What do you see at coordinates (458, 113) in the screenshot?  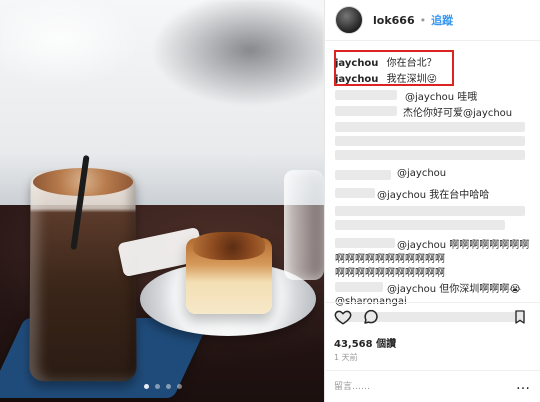 I see `comment-line: 杰伦你好可爱@jaychou` at bounding box center [458, 113].